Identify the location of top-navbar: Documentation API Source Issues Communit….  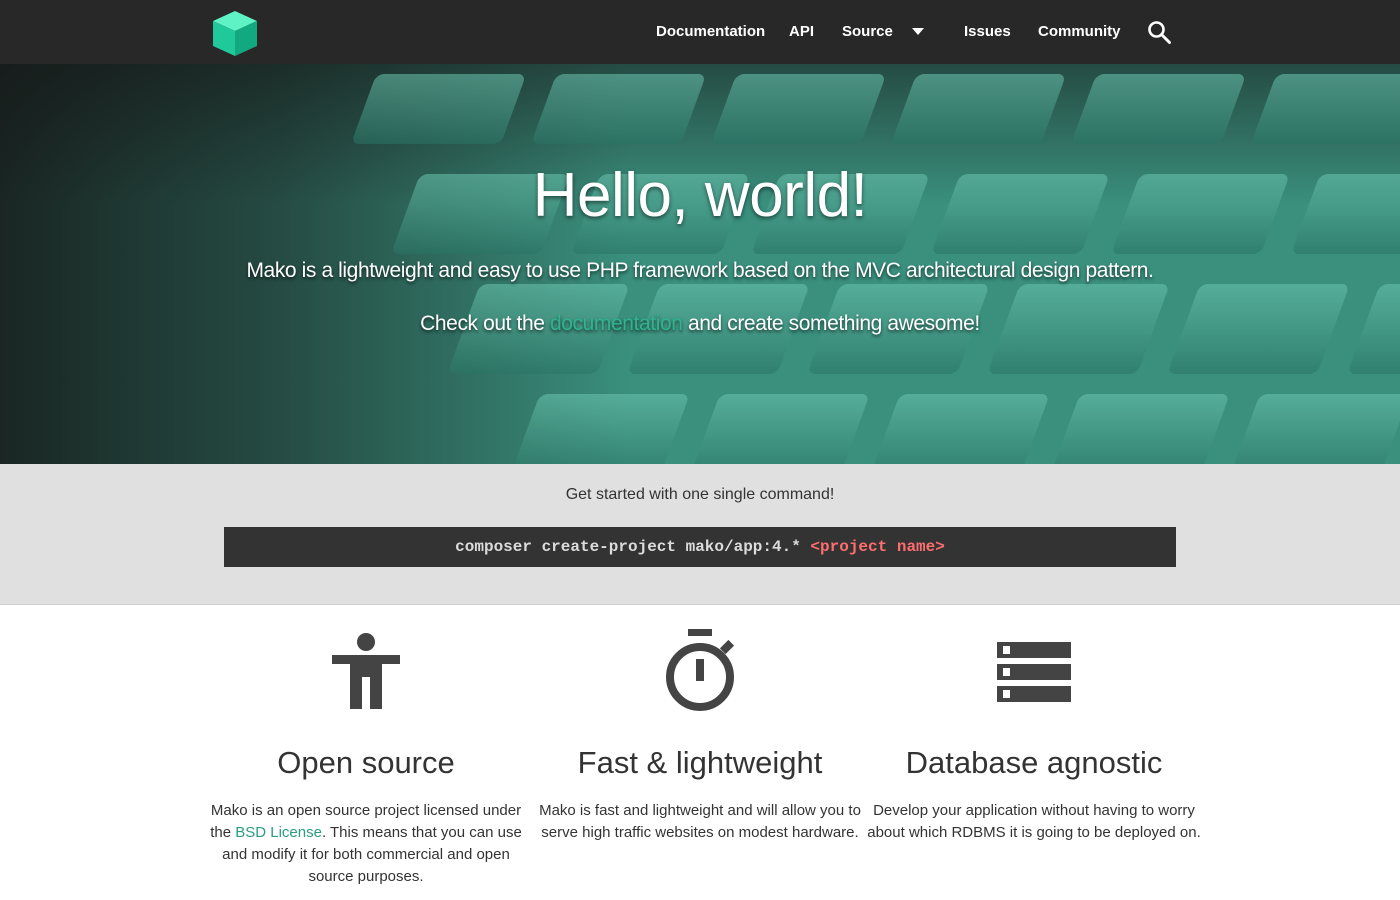
(700, 32).